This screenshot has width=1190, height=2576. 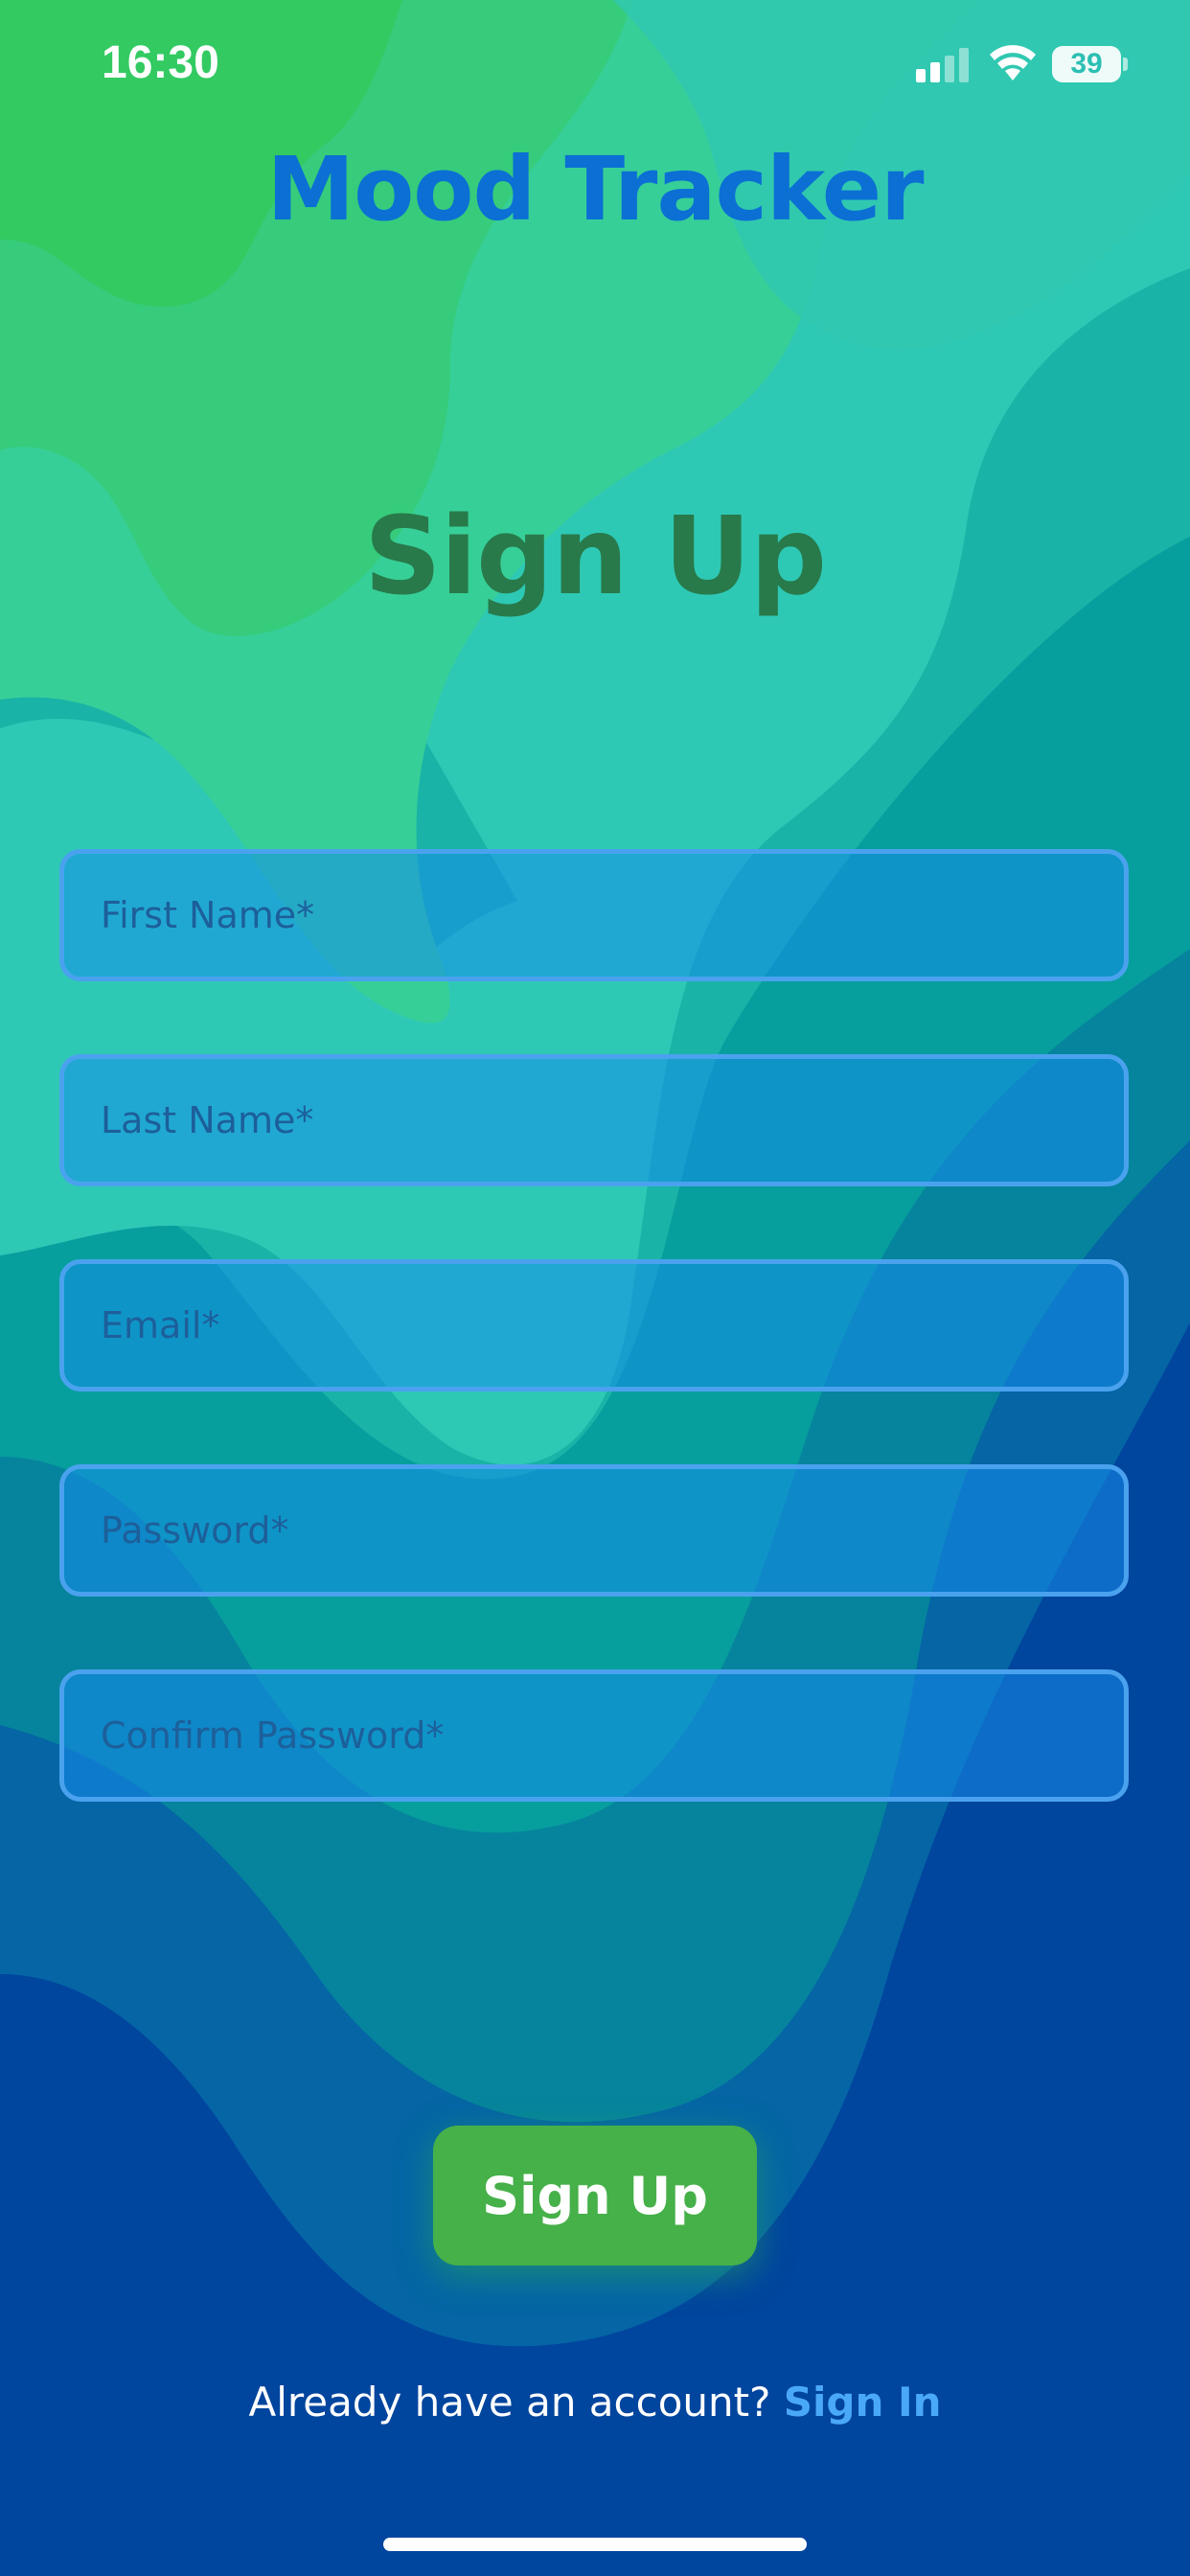 I want to click on password-input, so click(x=594, y=1530).